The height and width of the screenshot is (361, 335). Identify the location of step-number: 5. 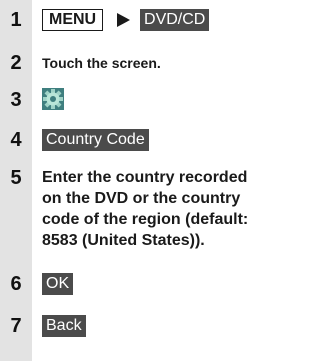
(16, 178).